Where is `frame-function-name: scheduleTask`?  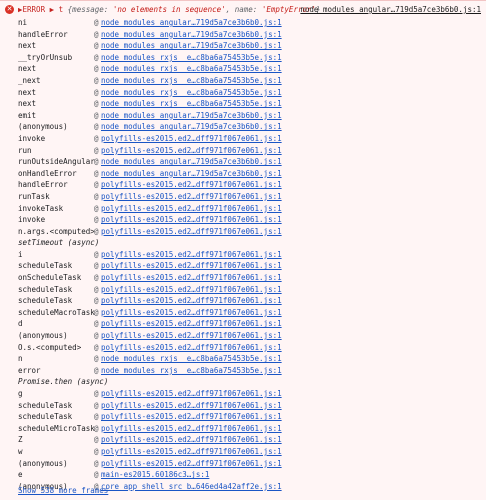 frame-function-name: scheduleTask is located at coordinates (45, 301).